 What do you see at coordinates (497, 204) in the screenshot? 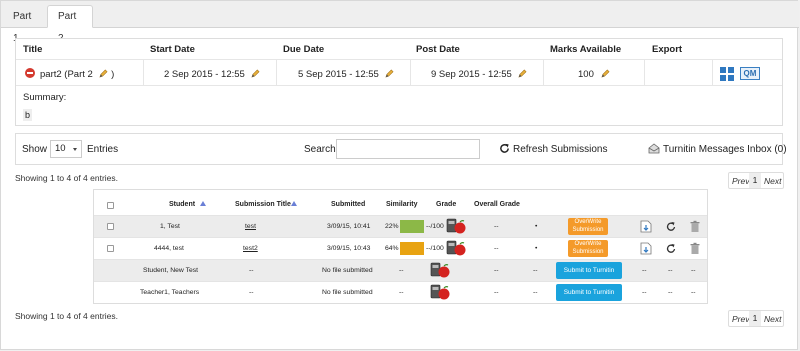
I see `col-overall-grade: Overall Grade` at bounding box center [497, 204].